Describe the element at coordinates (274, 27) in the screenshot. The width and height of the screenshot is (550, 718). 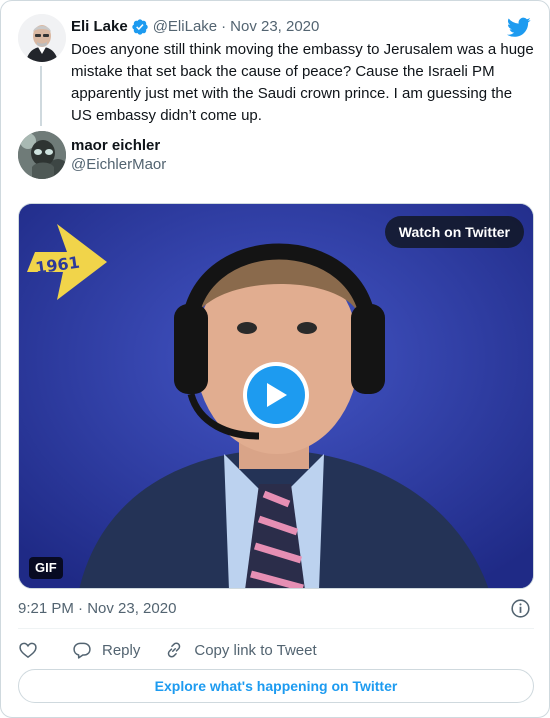
I see `quoted-tweet-date: Nov 23, 2020` at that location.